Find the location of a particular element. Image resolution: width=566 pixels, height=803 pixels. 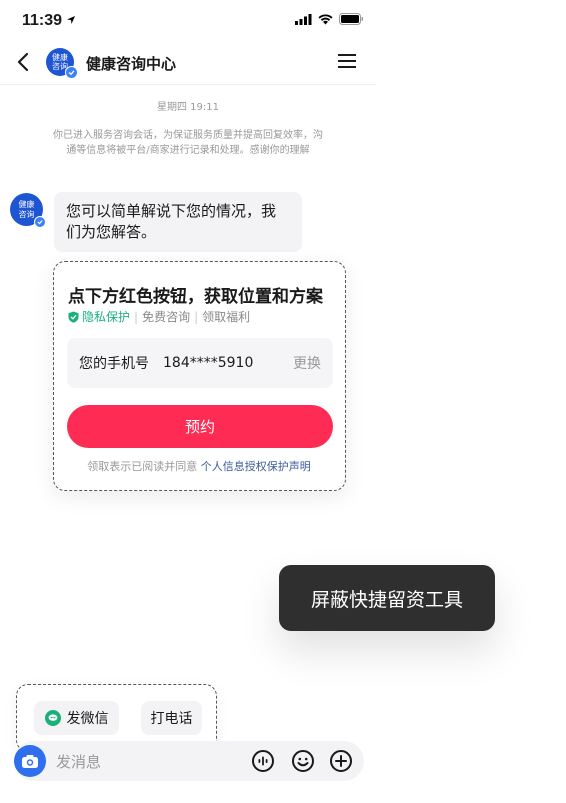

bot-avatar-text: 健康 咨询 is located at coordinates (26, 209).